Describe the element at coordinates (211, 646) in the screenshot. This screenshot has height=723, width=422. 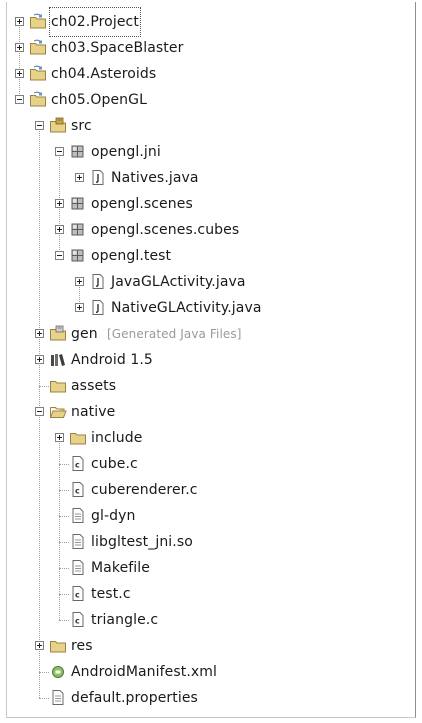
I see `tree-item-res: res` at that location.